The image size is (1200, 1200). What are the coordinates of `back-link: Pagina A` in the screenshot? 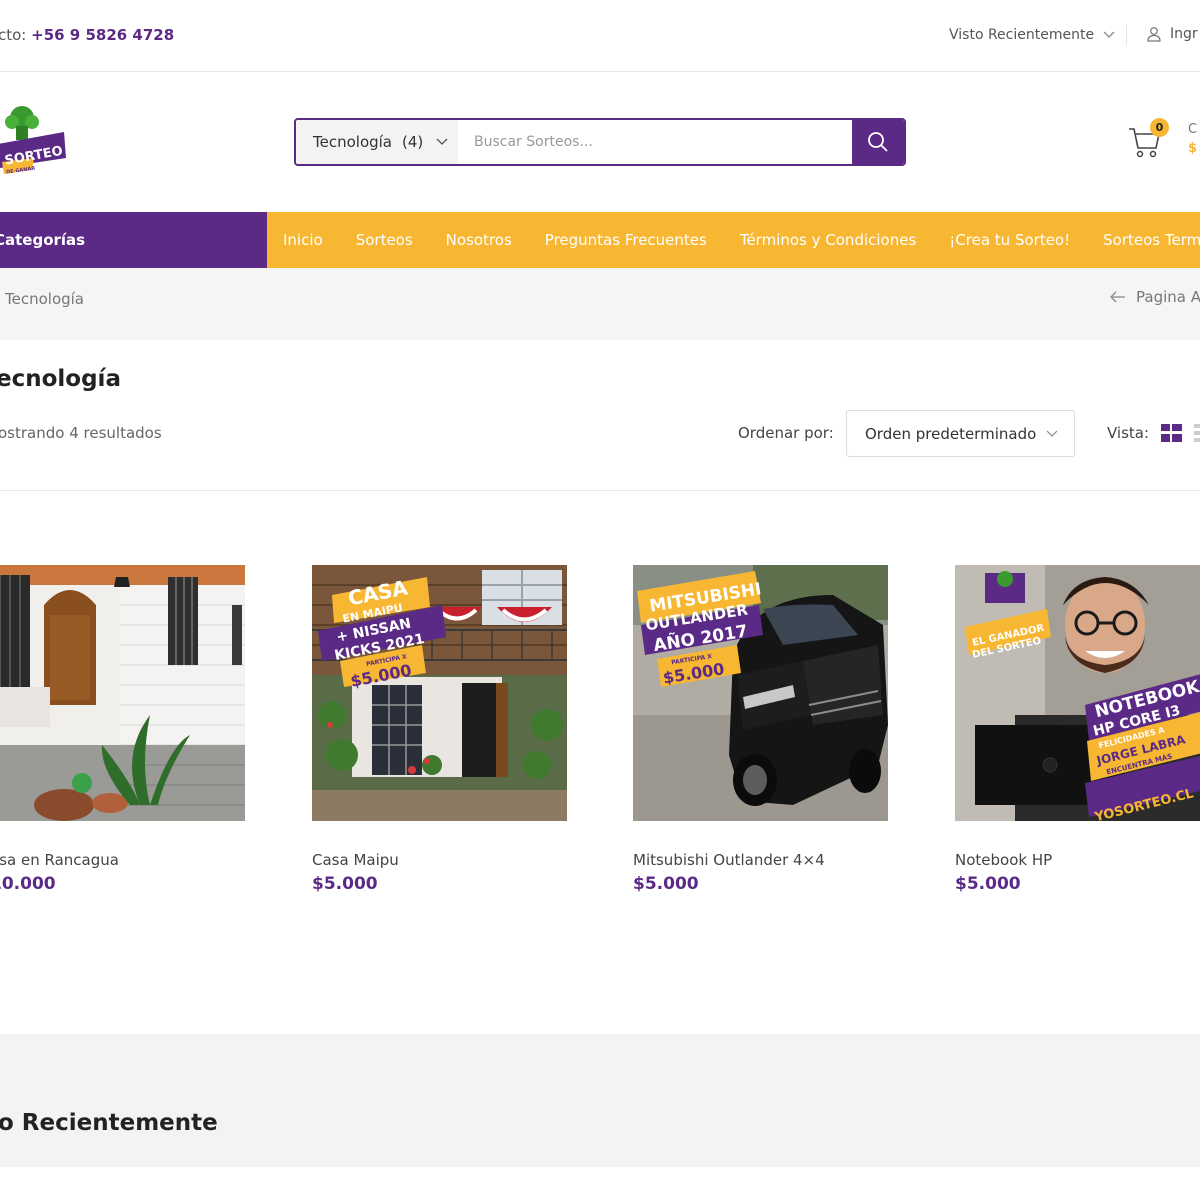 It's located at (1155, 297).